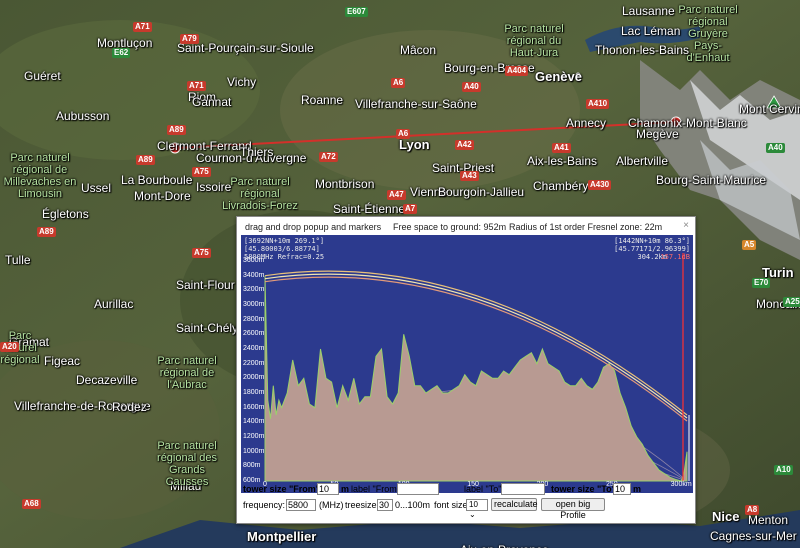  What do you see at coordinates (114, 304) in the screenshot?
I see `map-label-aurillac: Aurillac` at bounding box center [114, 304].